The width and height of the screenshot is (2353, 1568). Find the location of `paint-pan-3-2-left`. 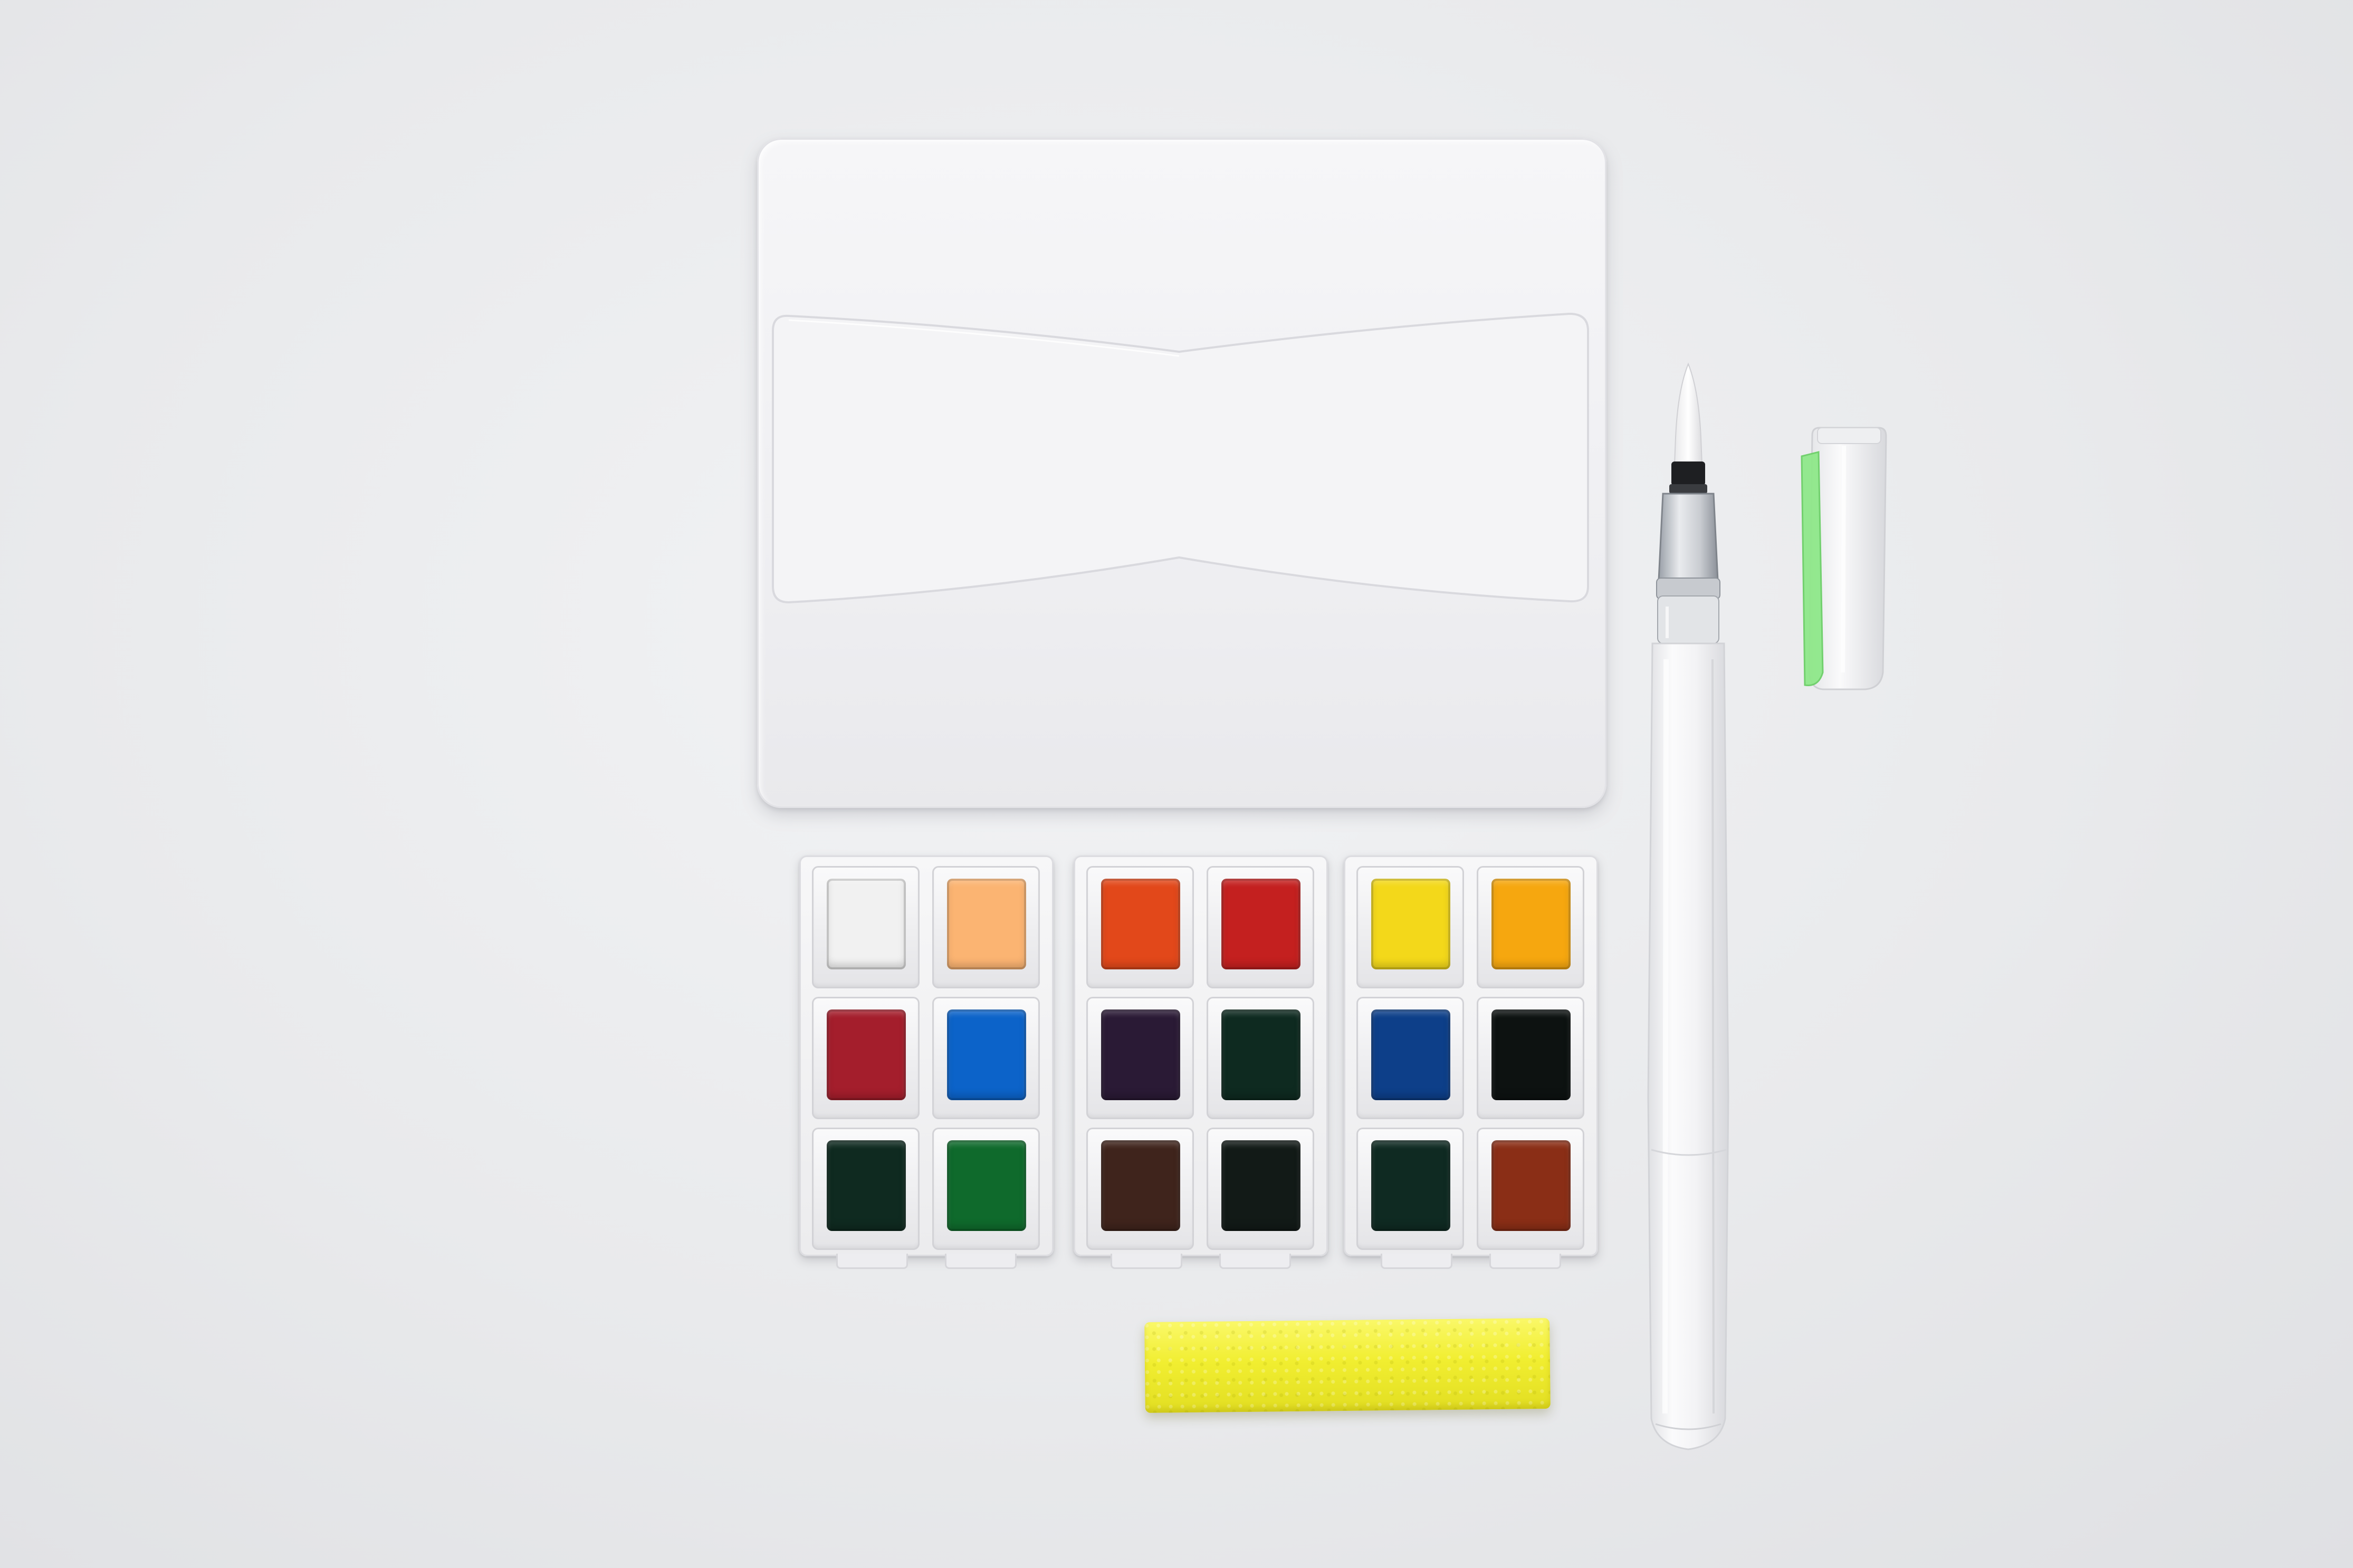

paint-pan-3-2-left is located at coordinates (1410, 1058).